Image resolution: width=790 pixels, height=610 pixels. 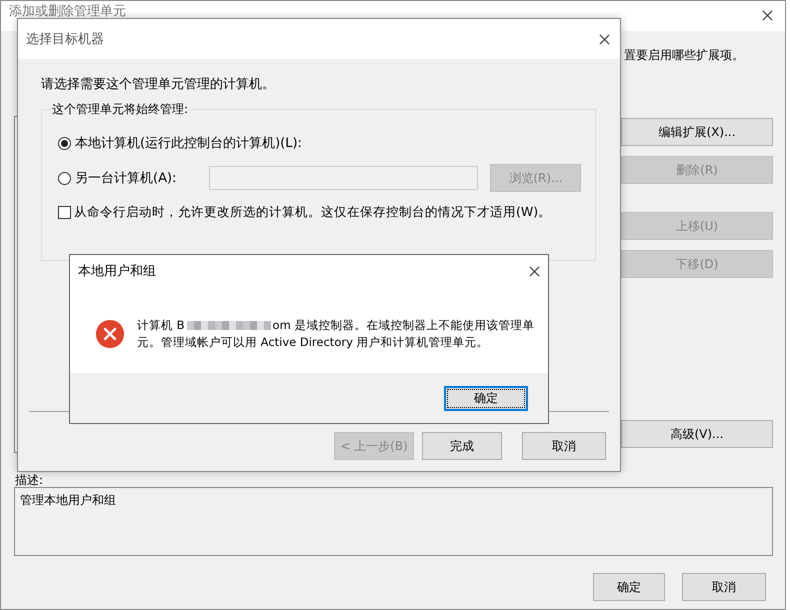 What do you see at coordinates (313, 212) in the screenshot?
I see `checkbox-label: 从命令行启动时，允许更改所选的计算机。这仅在保存控制台的情况下才适用(W)。` at bounding box center [313, 212].